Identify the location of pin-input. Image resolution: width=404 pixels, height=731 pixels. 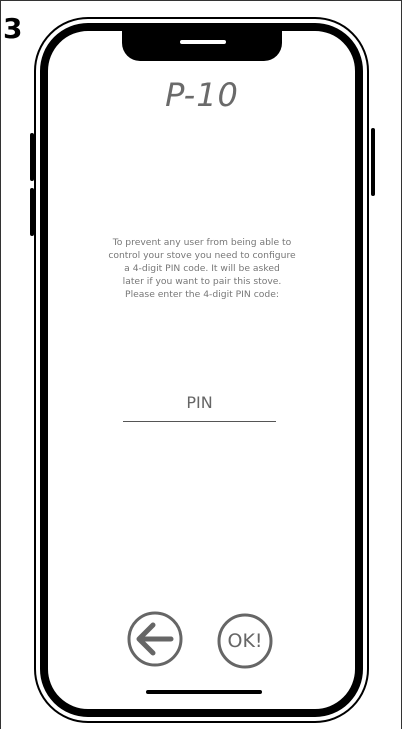
(199, 403).